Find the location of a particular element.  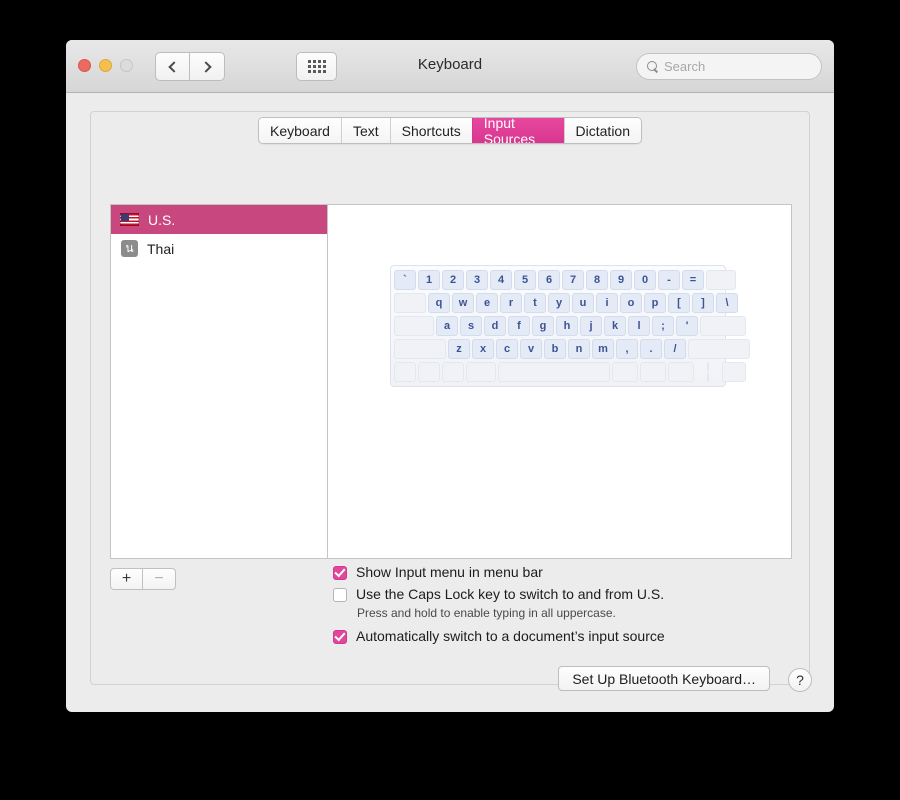

key-g: g is located at coordinates (543, 326).